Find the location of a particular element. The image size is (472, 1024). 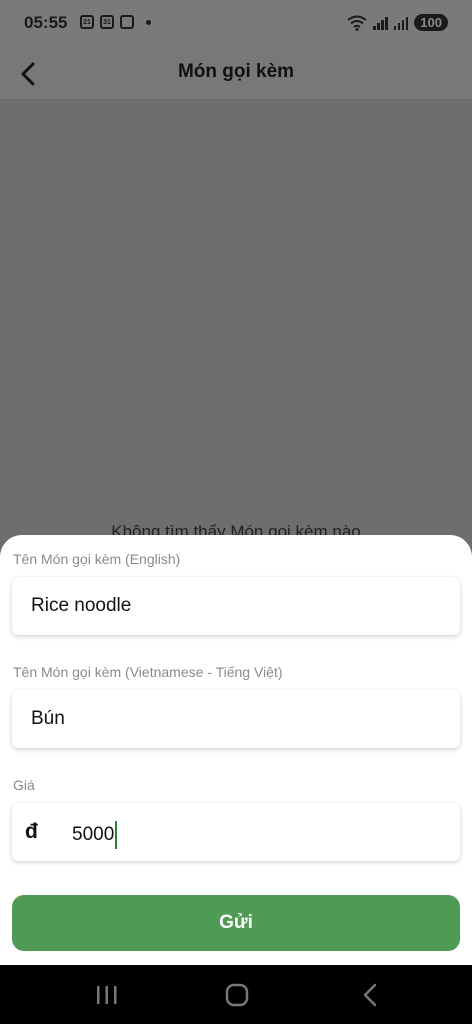

name-vi-value: Bún is located at coordinates (48, 718).